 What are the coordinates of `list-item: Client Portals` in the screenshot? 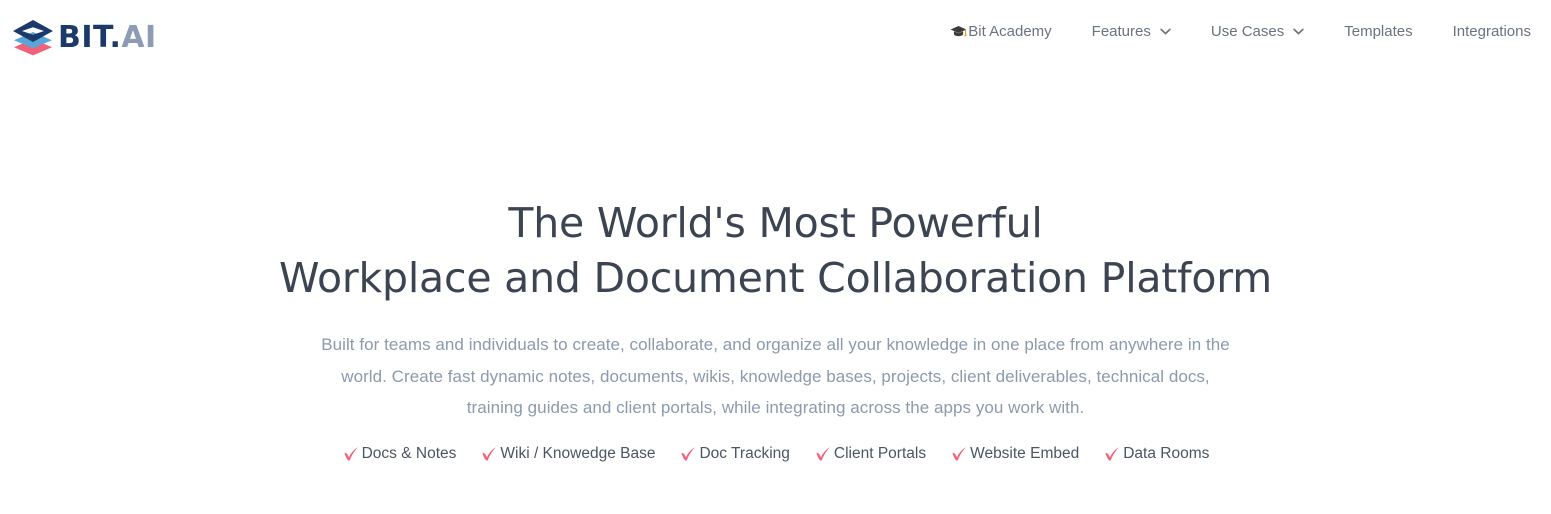 It's located at (870, 454).